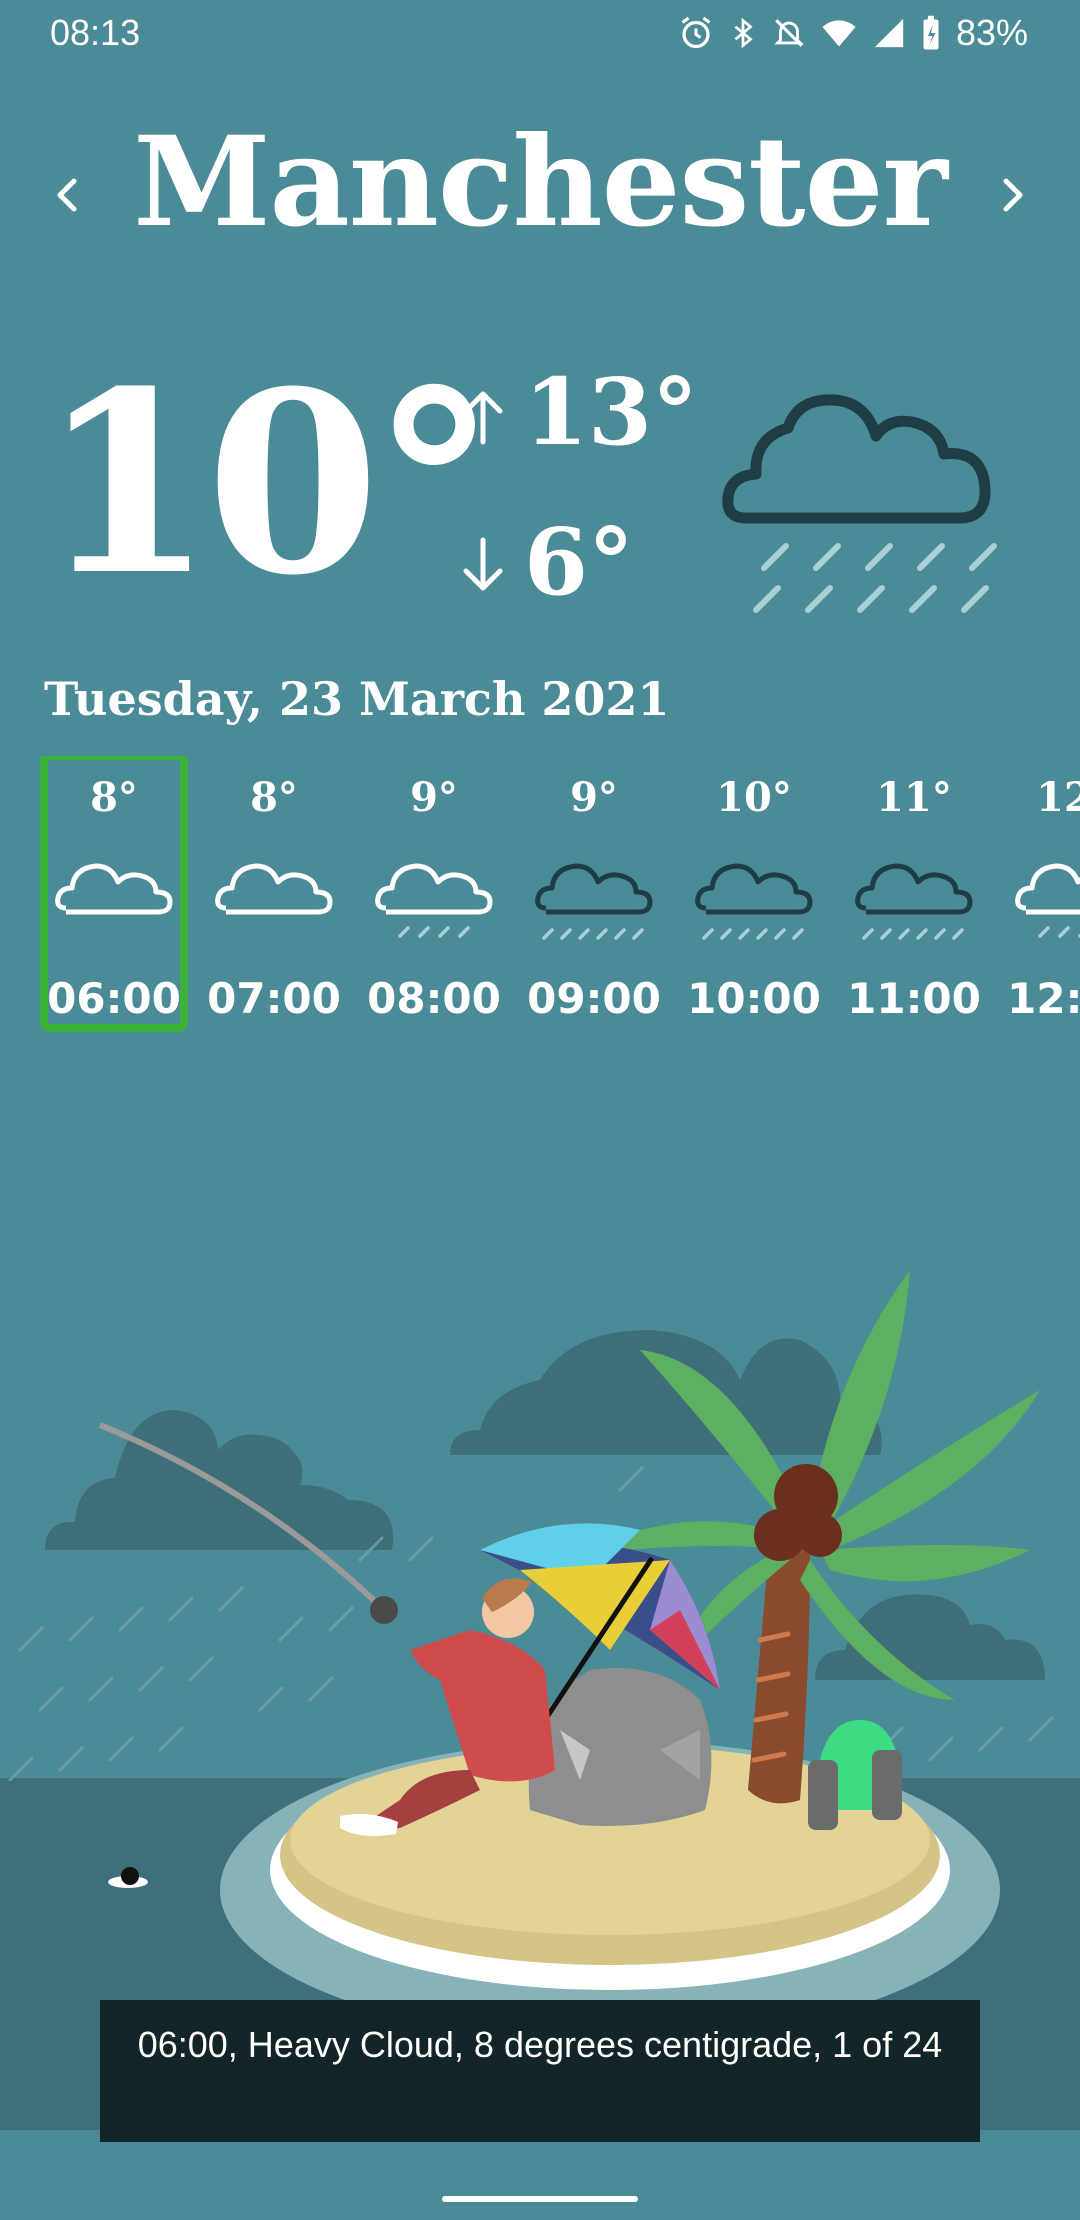 The width and height of the screenshot is (1080, 2220). What do you see at coordinates (268, 483) in the screenshot?
I see `current-temperature: 10°` at bounding box center [268, 483].